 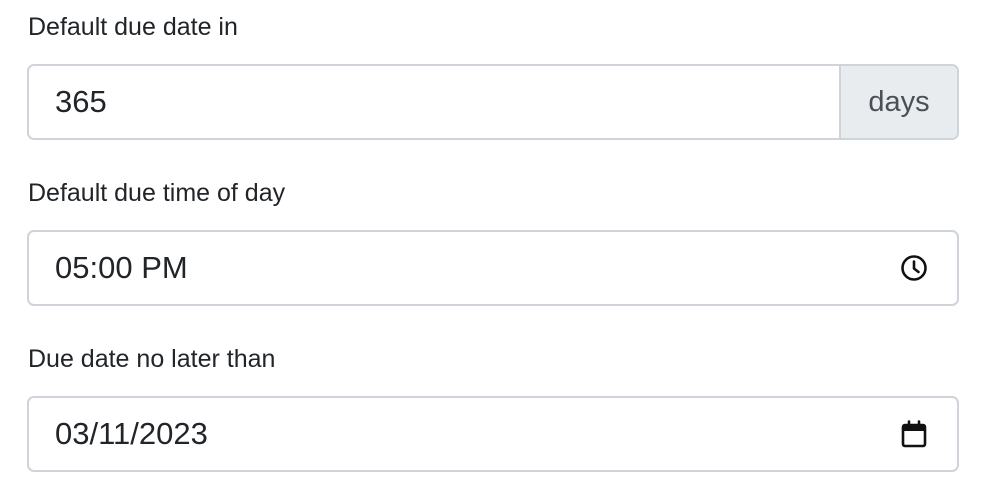 What do you see at coordinates (133, 27) in the screenshot?
I see `default-due-date-label: Default due date in` at bounding box center [133, 27].